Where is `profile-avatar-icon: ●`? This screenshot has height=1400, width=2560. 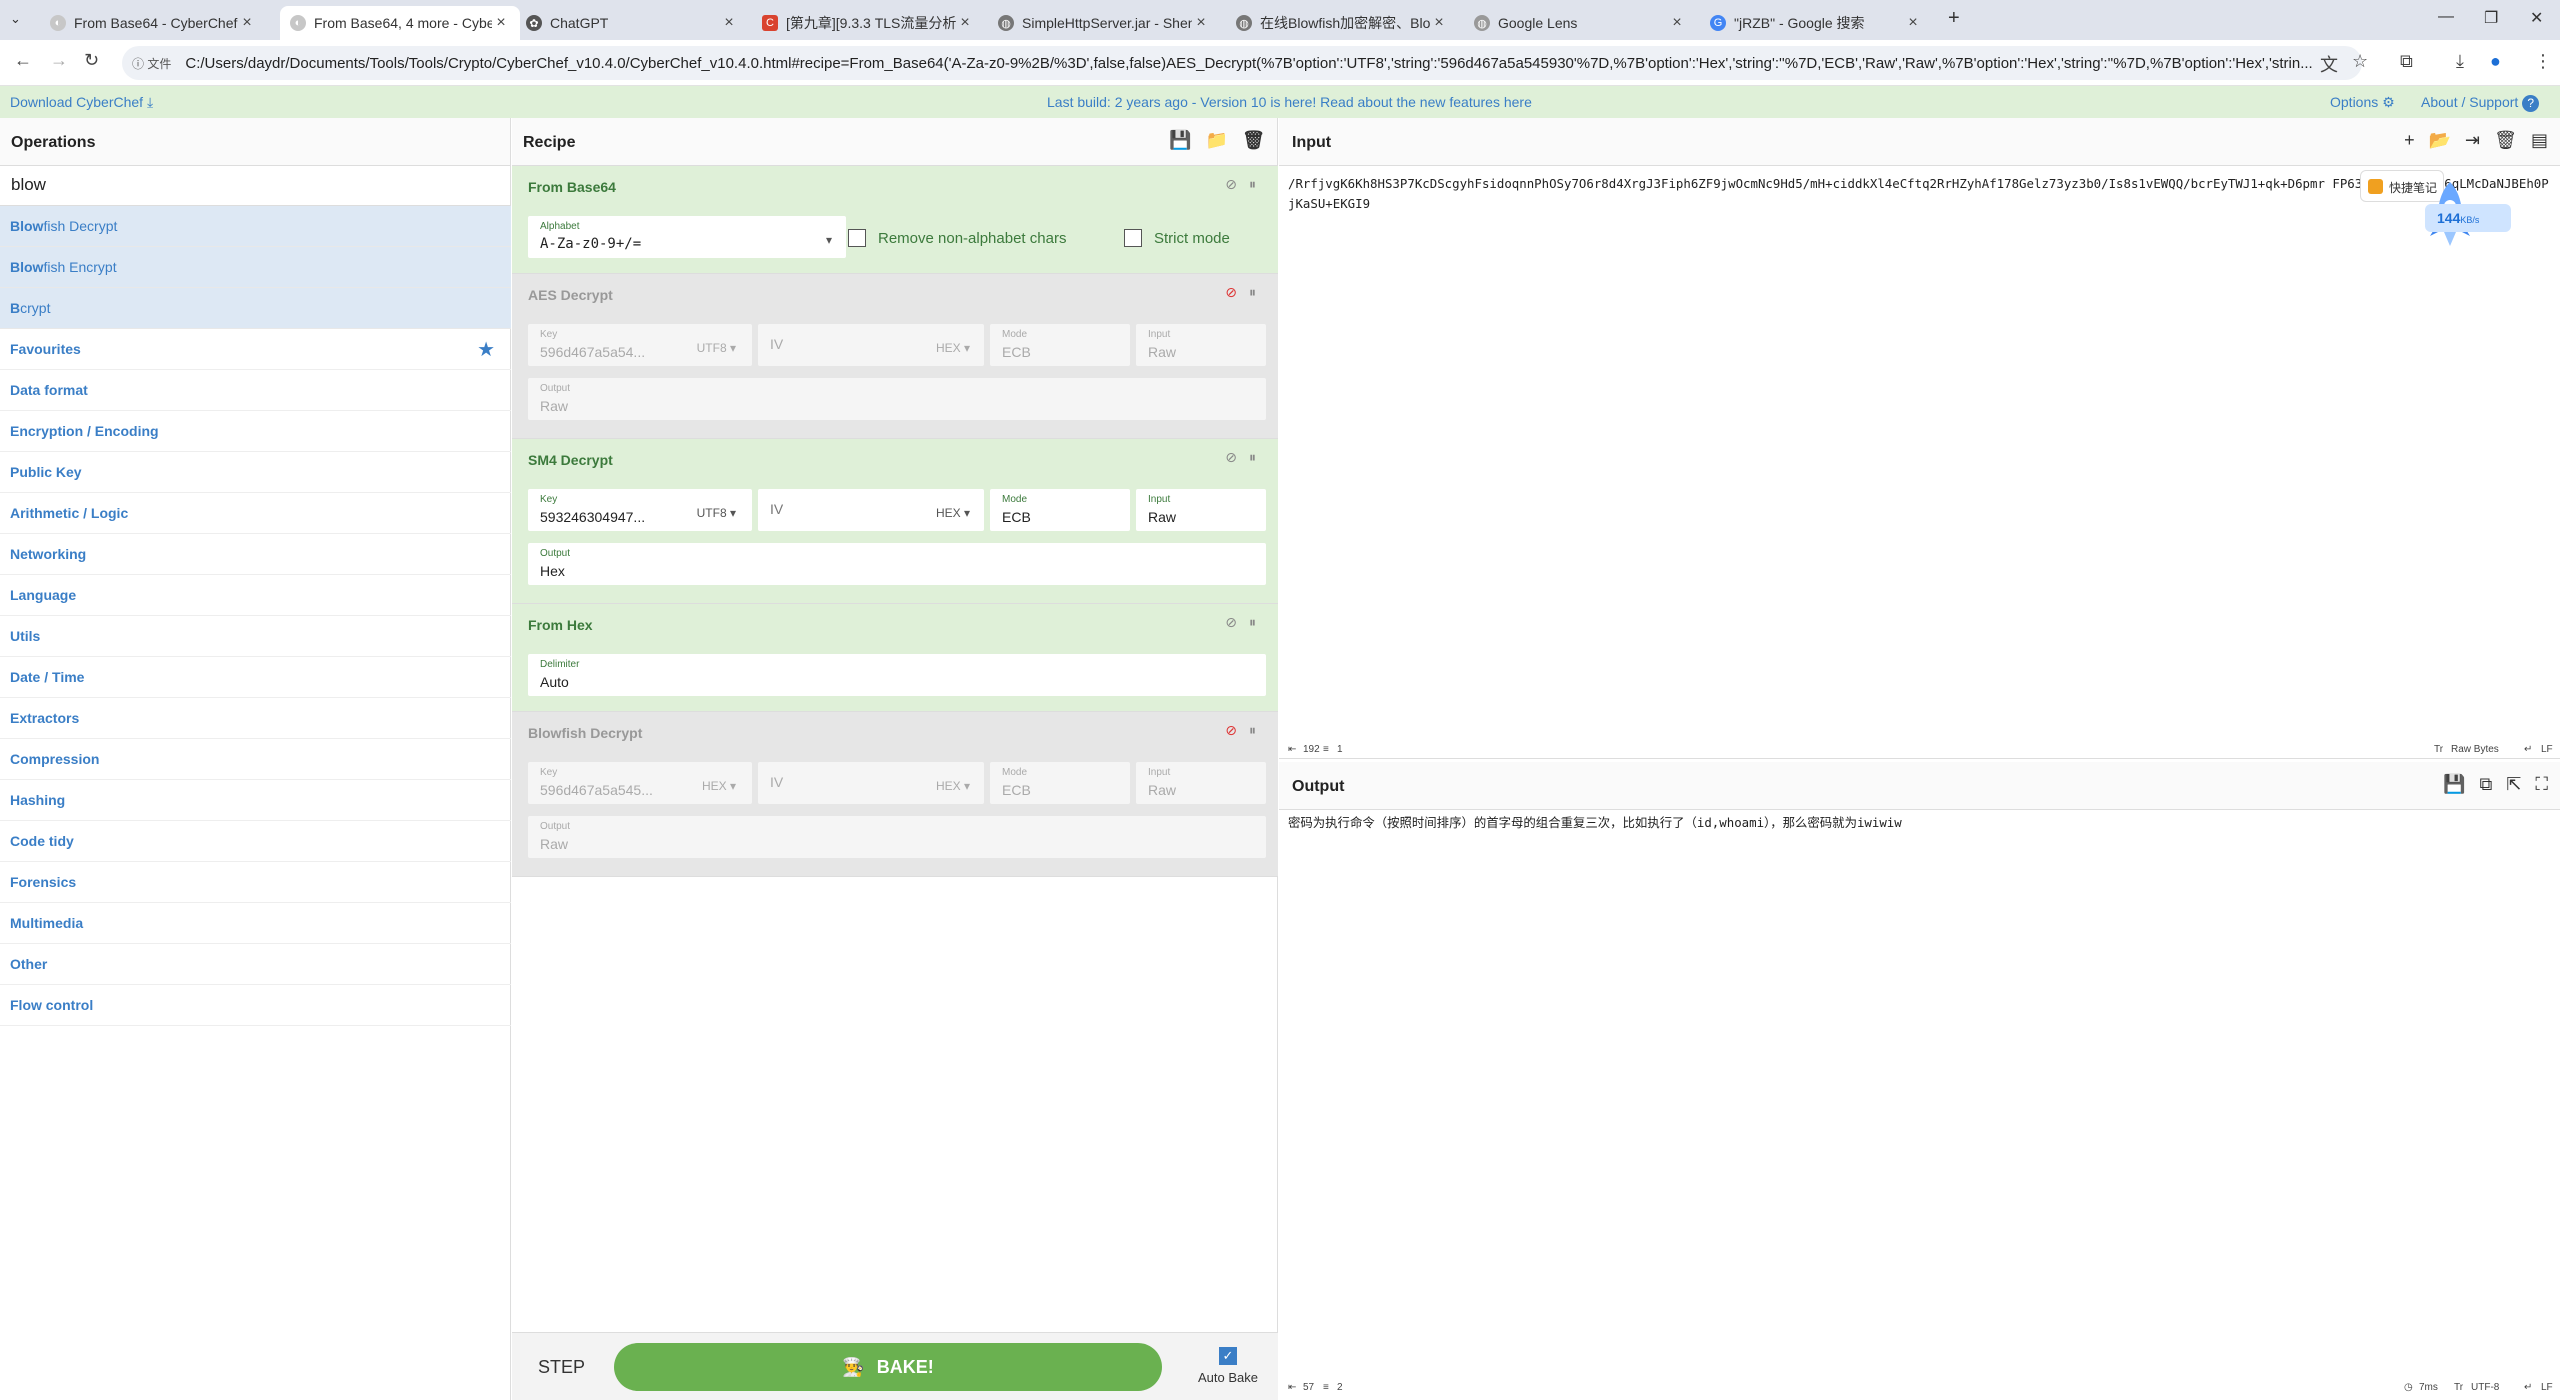 profile-avatar-icon: ● is located at coordinates (2495, 61).